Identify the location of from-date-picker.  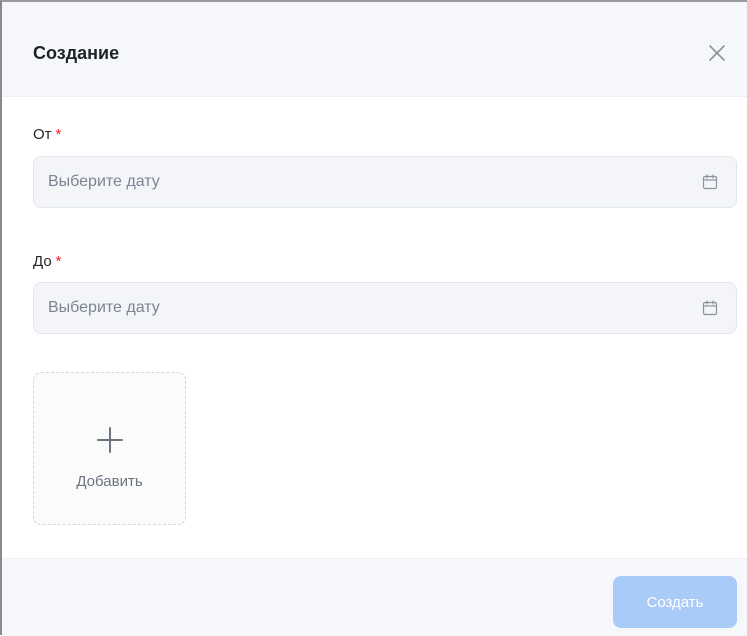
(385, 182).